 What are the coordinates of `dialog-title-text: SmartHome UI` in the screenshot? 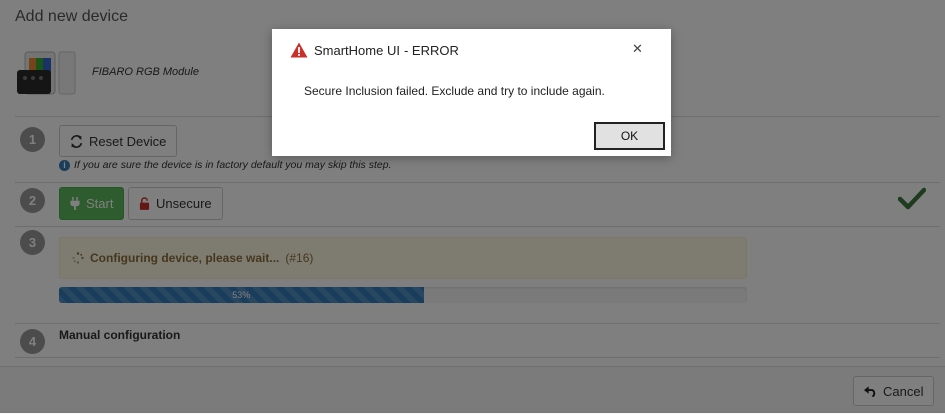 It's located at (357, 50).